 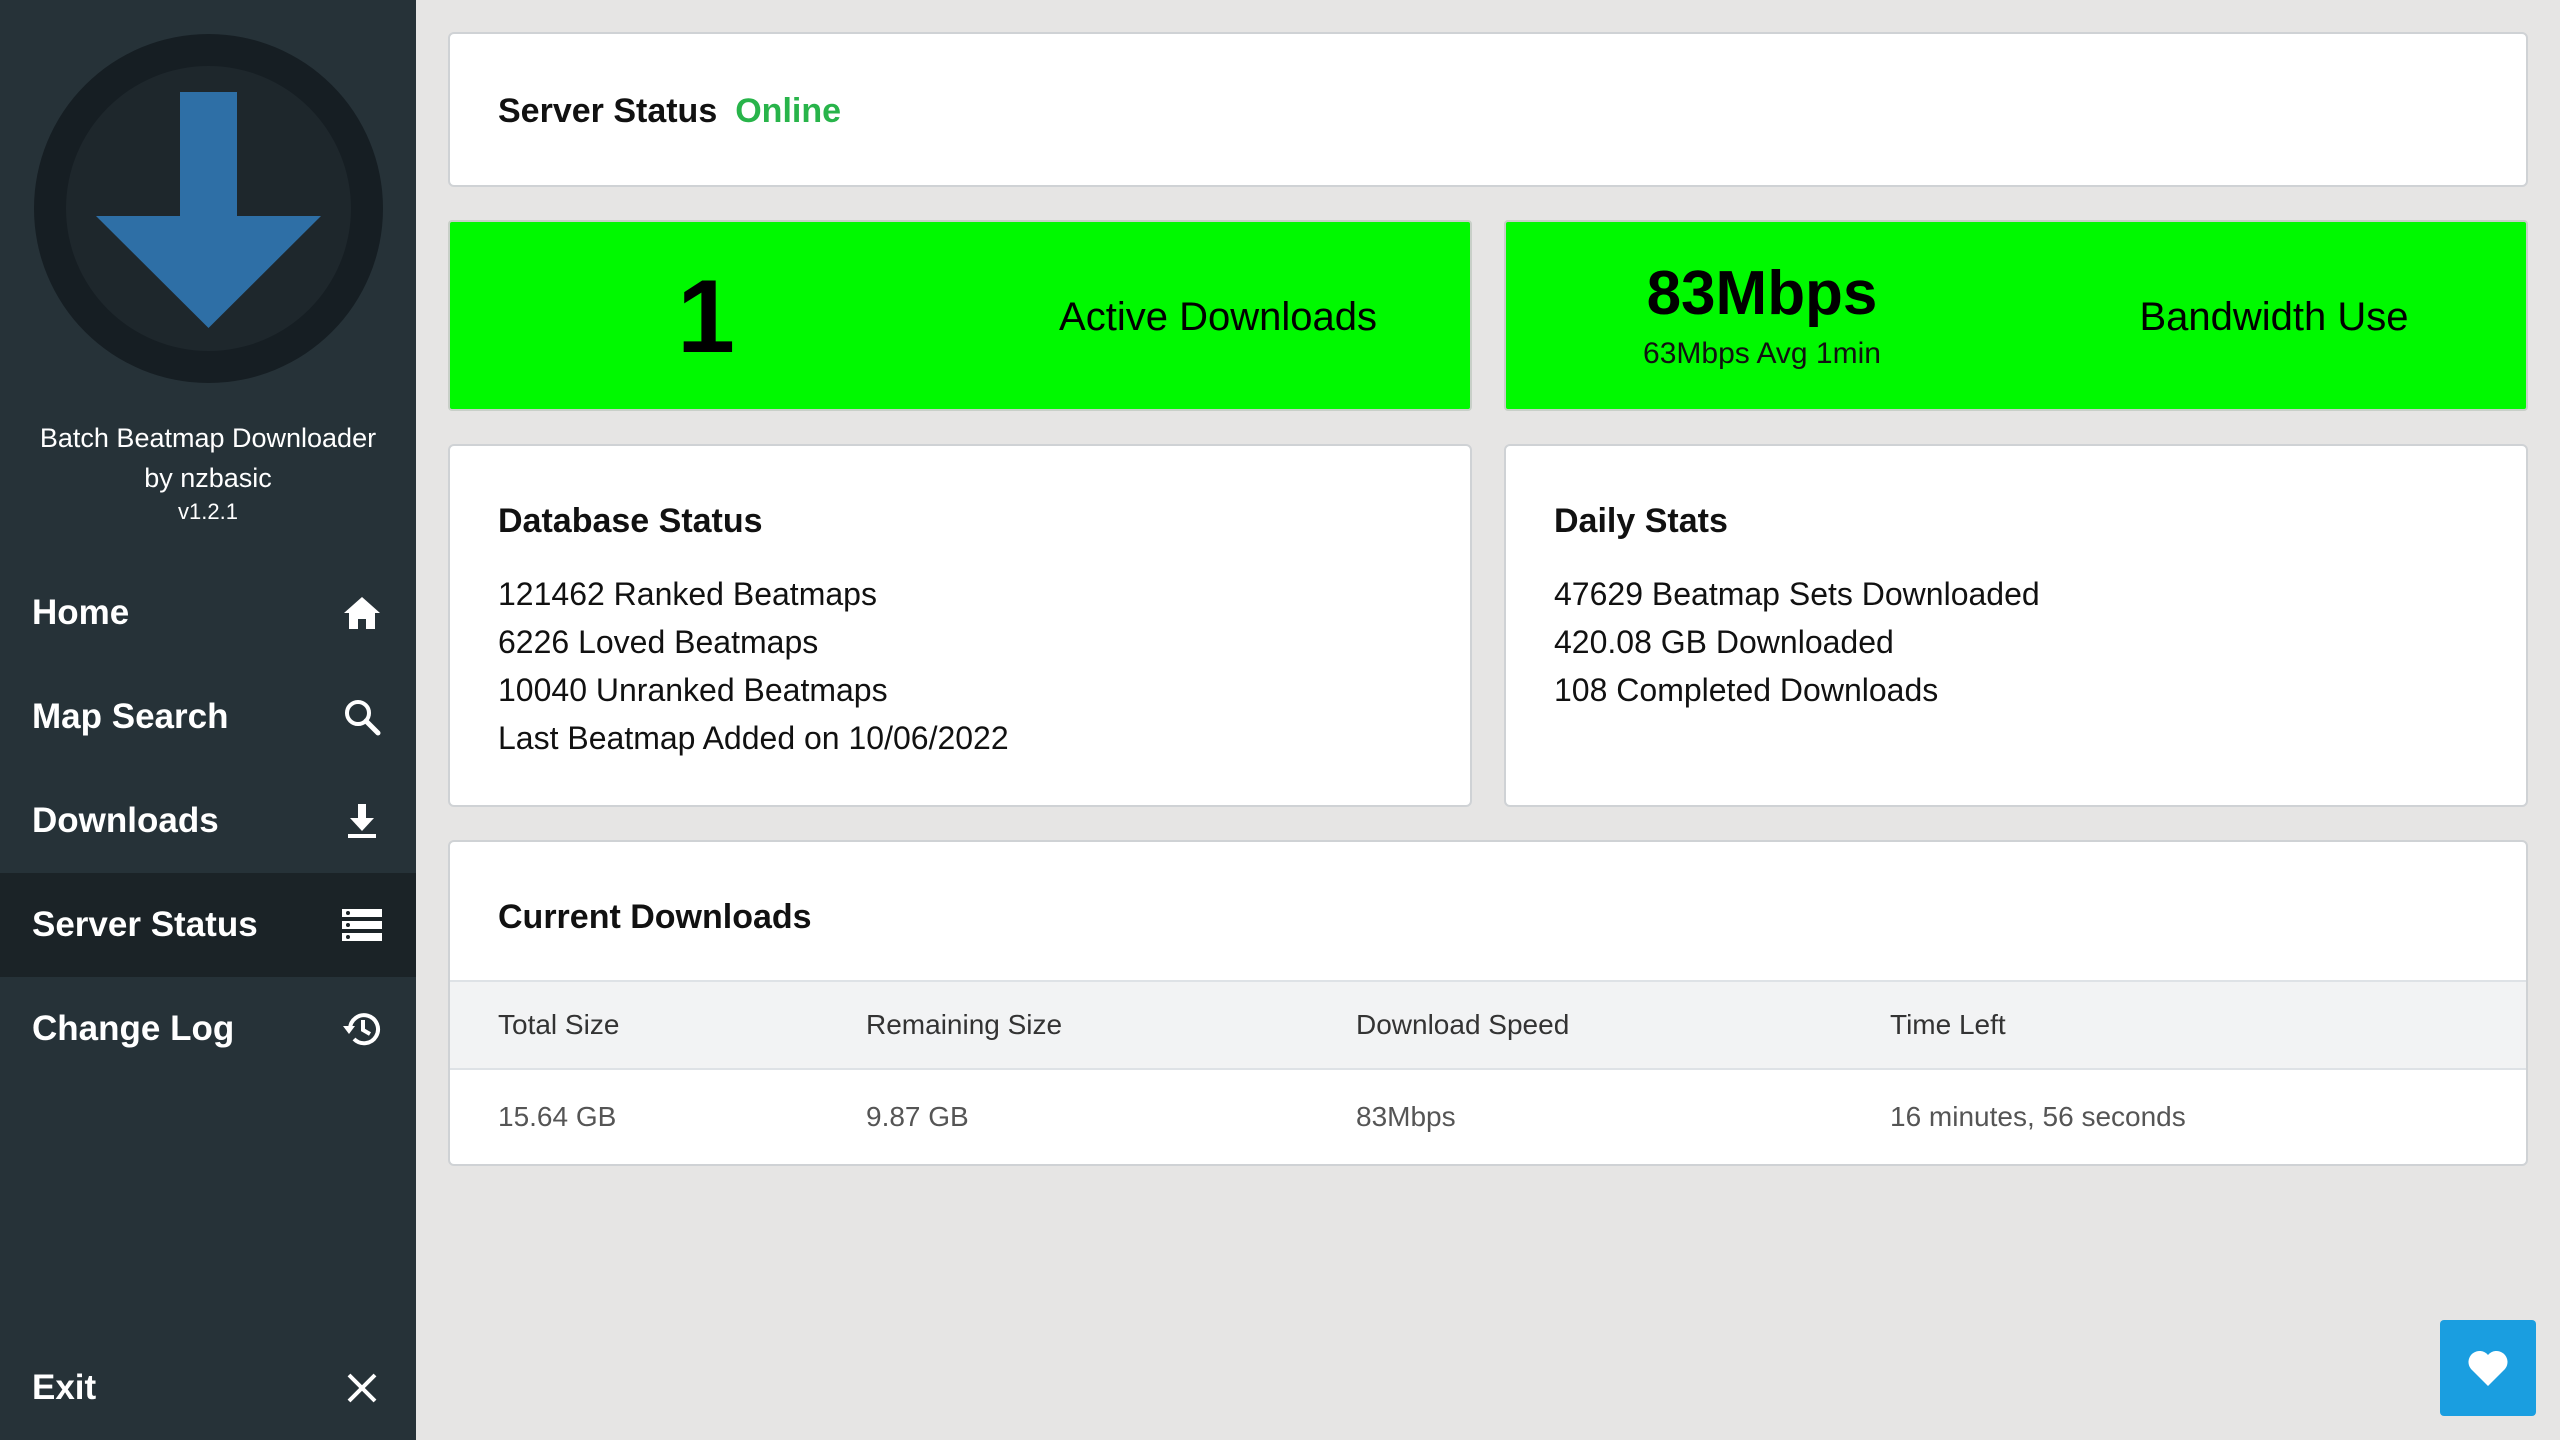 I want to click on list-item: 420.08 GB Downloaded, so click(x=1724, y=642).